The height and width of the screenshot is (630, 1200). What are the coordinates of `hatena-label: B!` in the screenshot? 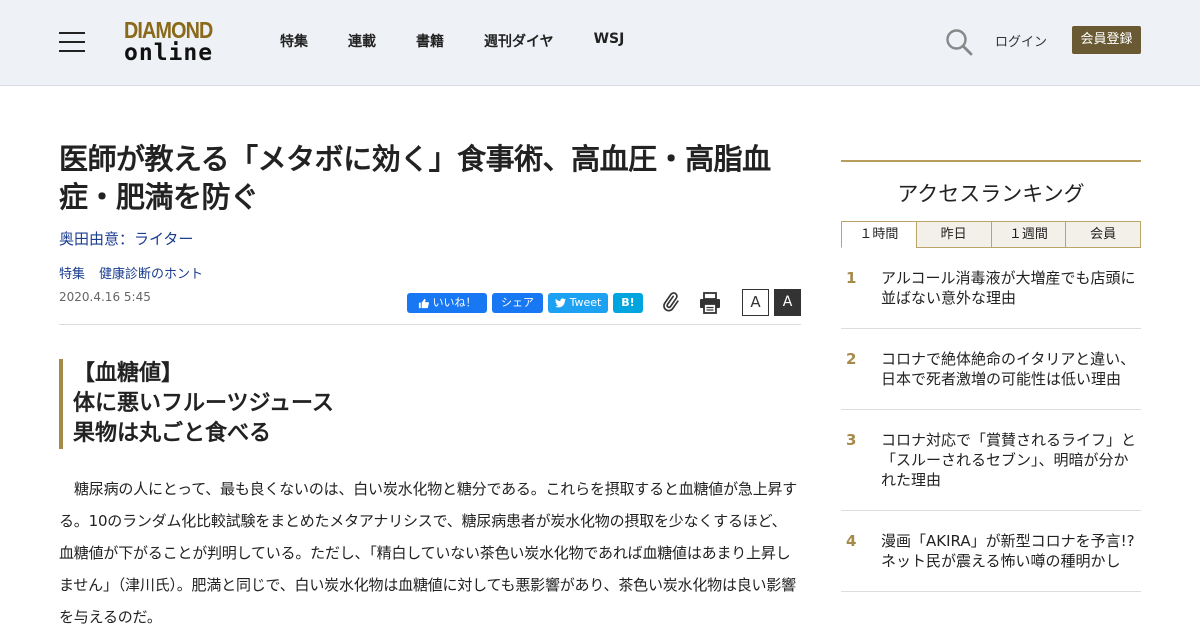 It's located at (628, 302).